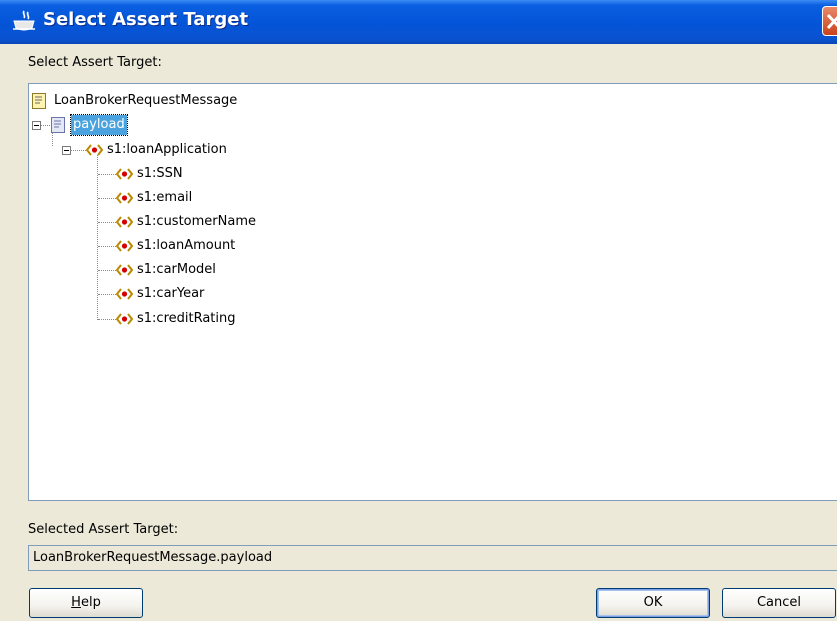 The width and height of the screenshot is (837, 621). What do you see at coordinates (167, 149) in the screenshot?
I see `tree-node-label: s1:loanApplication` at bounding box center [167, 149].